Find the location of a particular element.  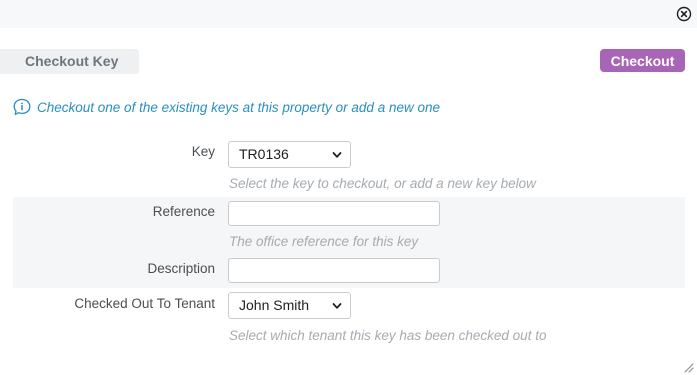

key-label: Key is located at coordinates (203, 151).